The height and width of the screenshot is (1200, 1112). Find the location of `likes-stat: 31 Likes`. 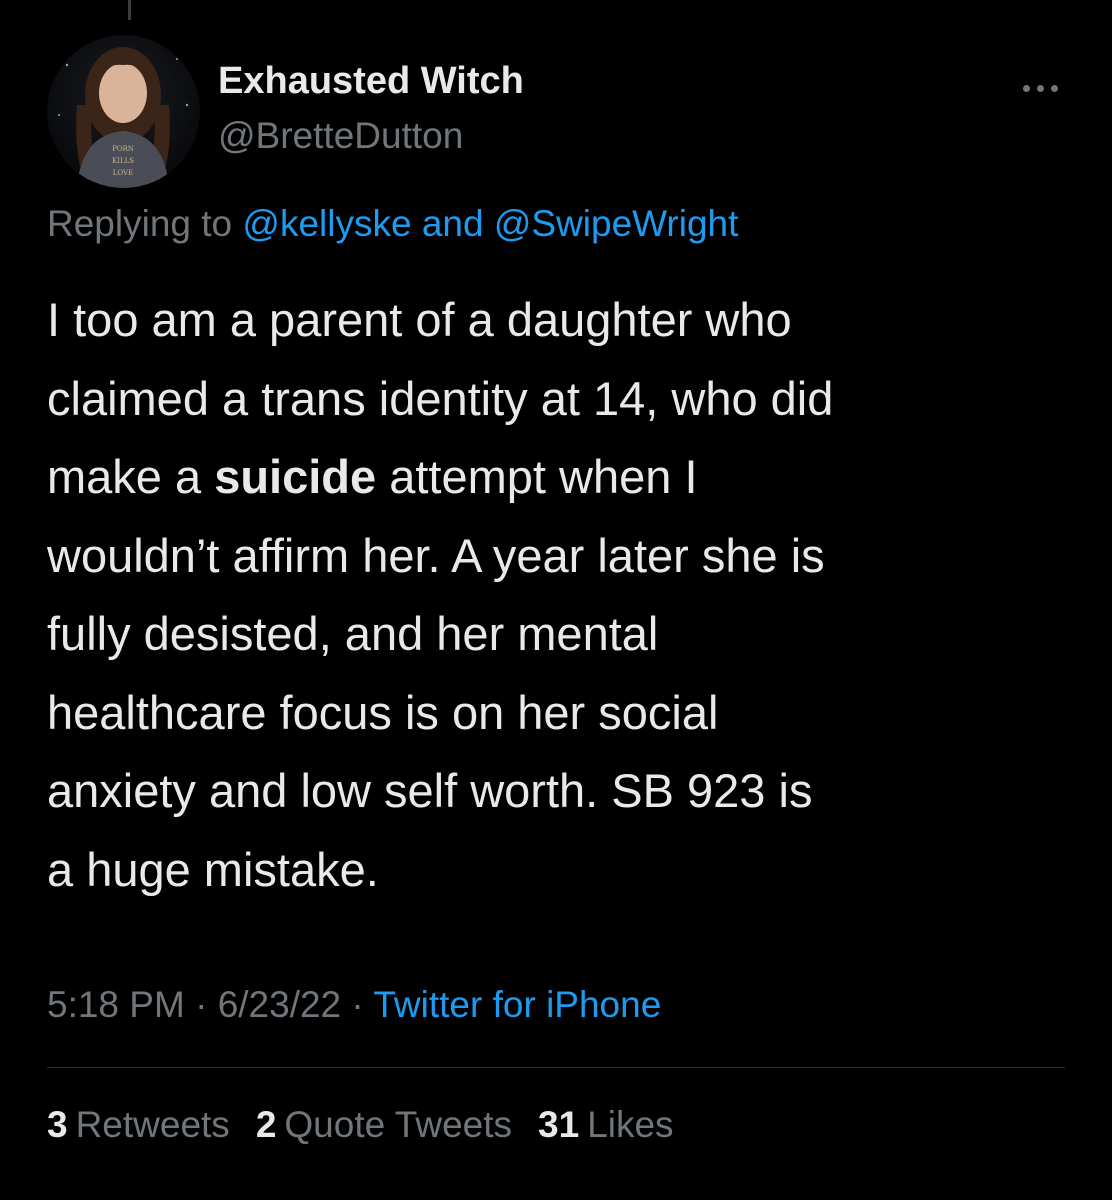

likes-stat: 31 Likes is located at coordinates (606, 1125).